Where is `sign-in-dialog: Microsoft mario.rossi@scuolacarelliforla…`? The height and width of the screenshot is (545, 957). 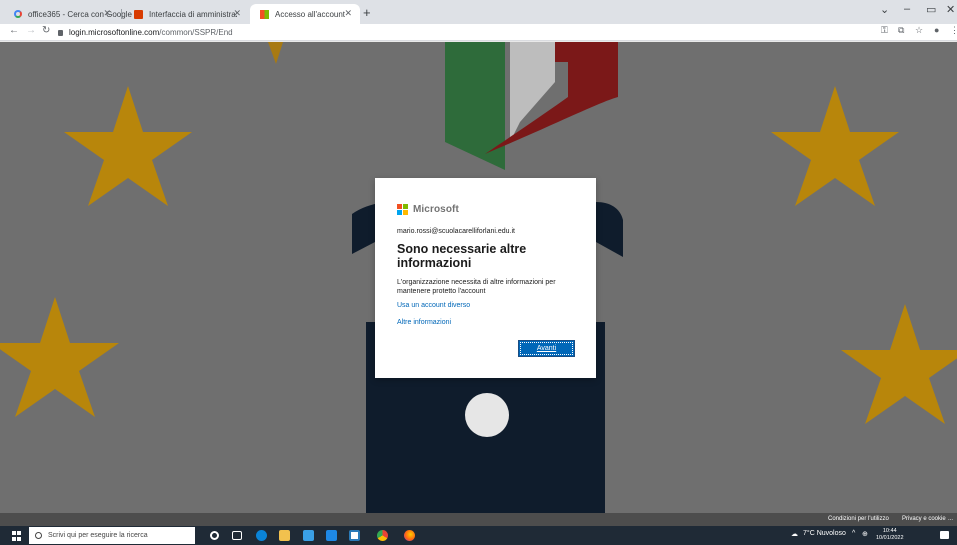
sign-in-dialog: Microsoft mario.rossi@scuolacarelliforla… is located at coordinates (485, 278).